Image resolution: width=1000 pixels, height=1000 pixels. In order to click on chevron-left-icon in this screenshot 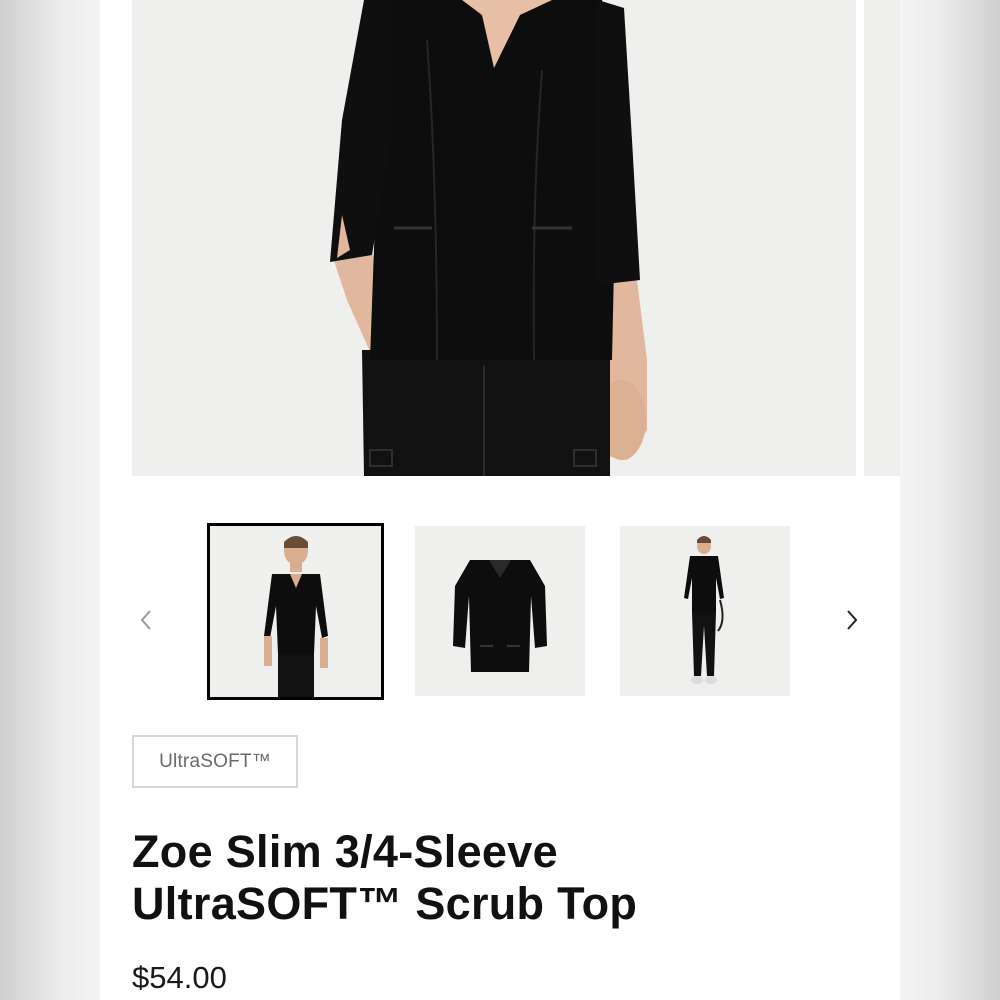, I will do `click(145, 620)`.